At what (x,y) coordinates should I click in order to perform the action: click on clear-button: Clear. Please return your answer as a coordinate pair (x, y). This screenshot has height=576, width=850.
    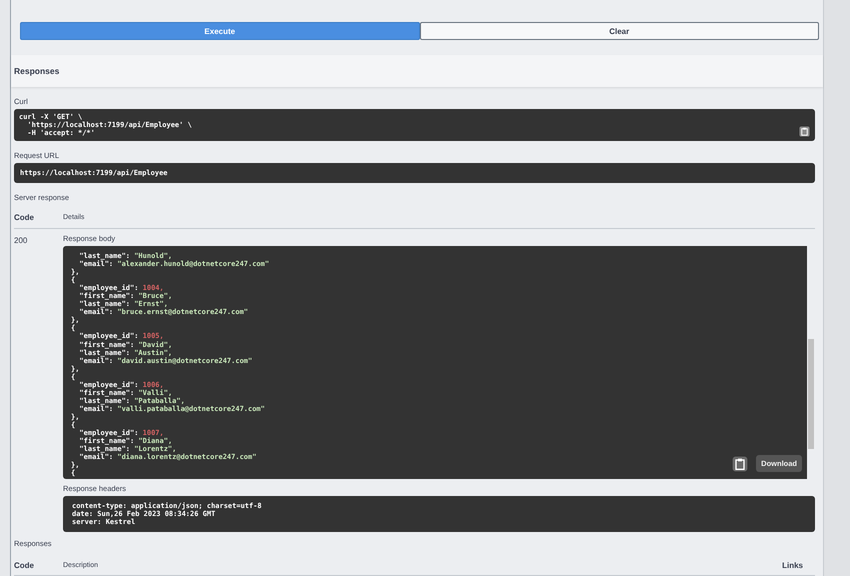
    Looking at the image, I should click on (619, 31).